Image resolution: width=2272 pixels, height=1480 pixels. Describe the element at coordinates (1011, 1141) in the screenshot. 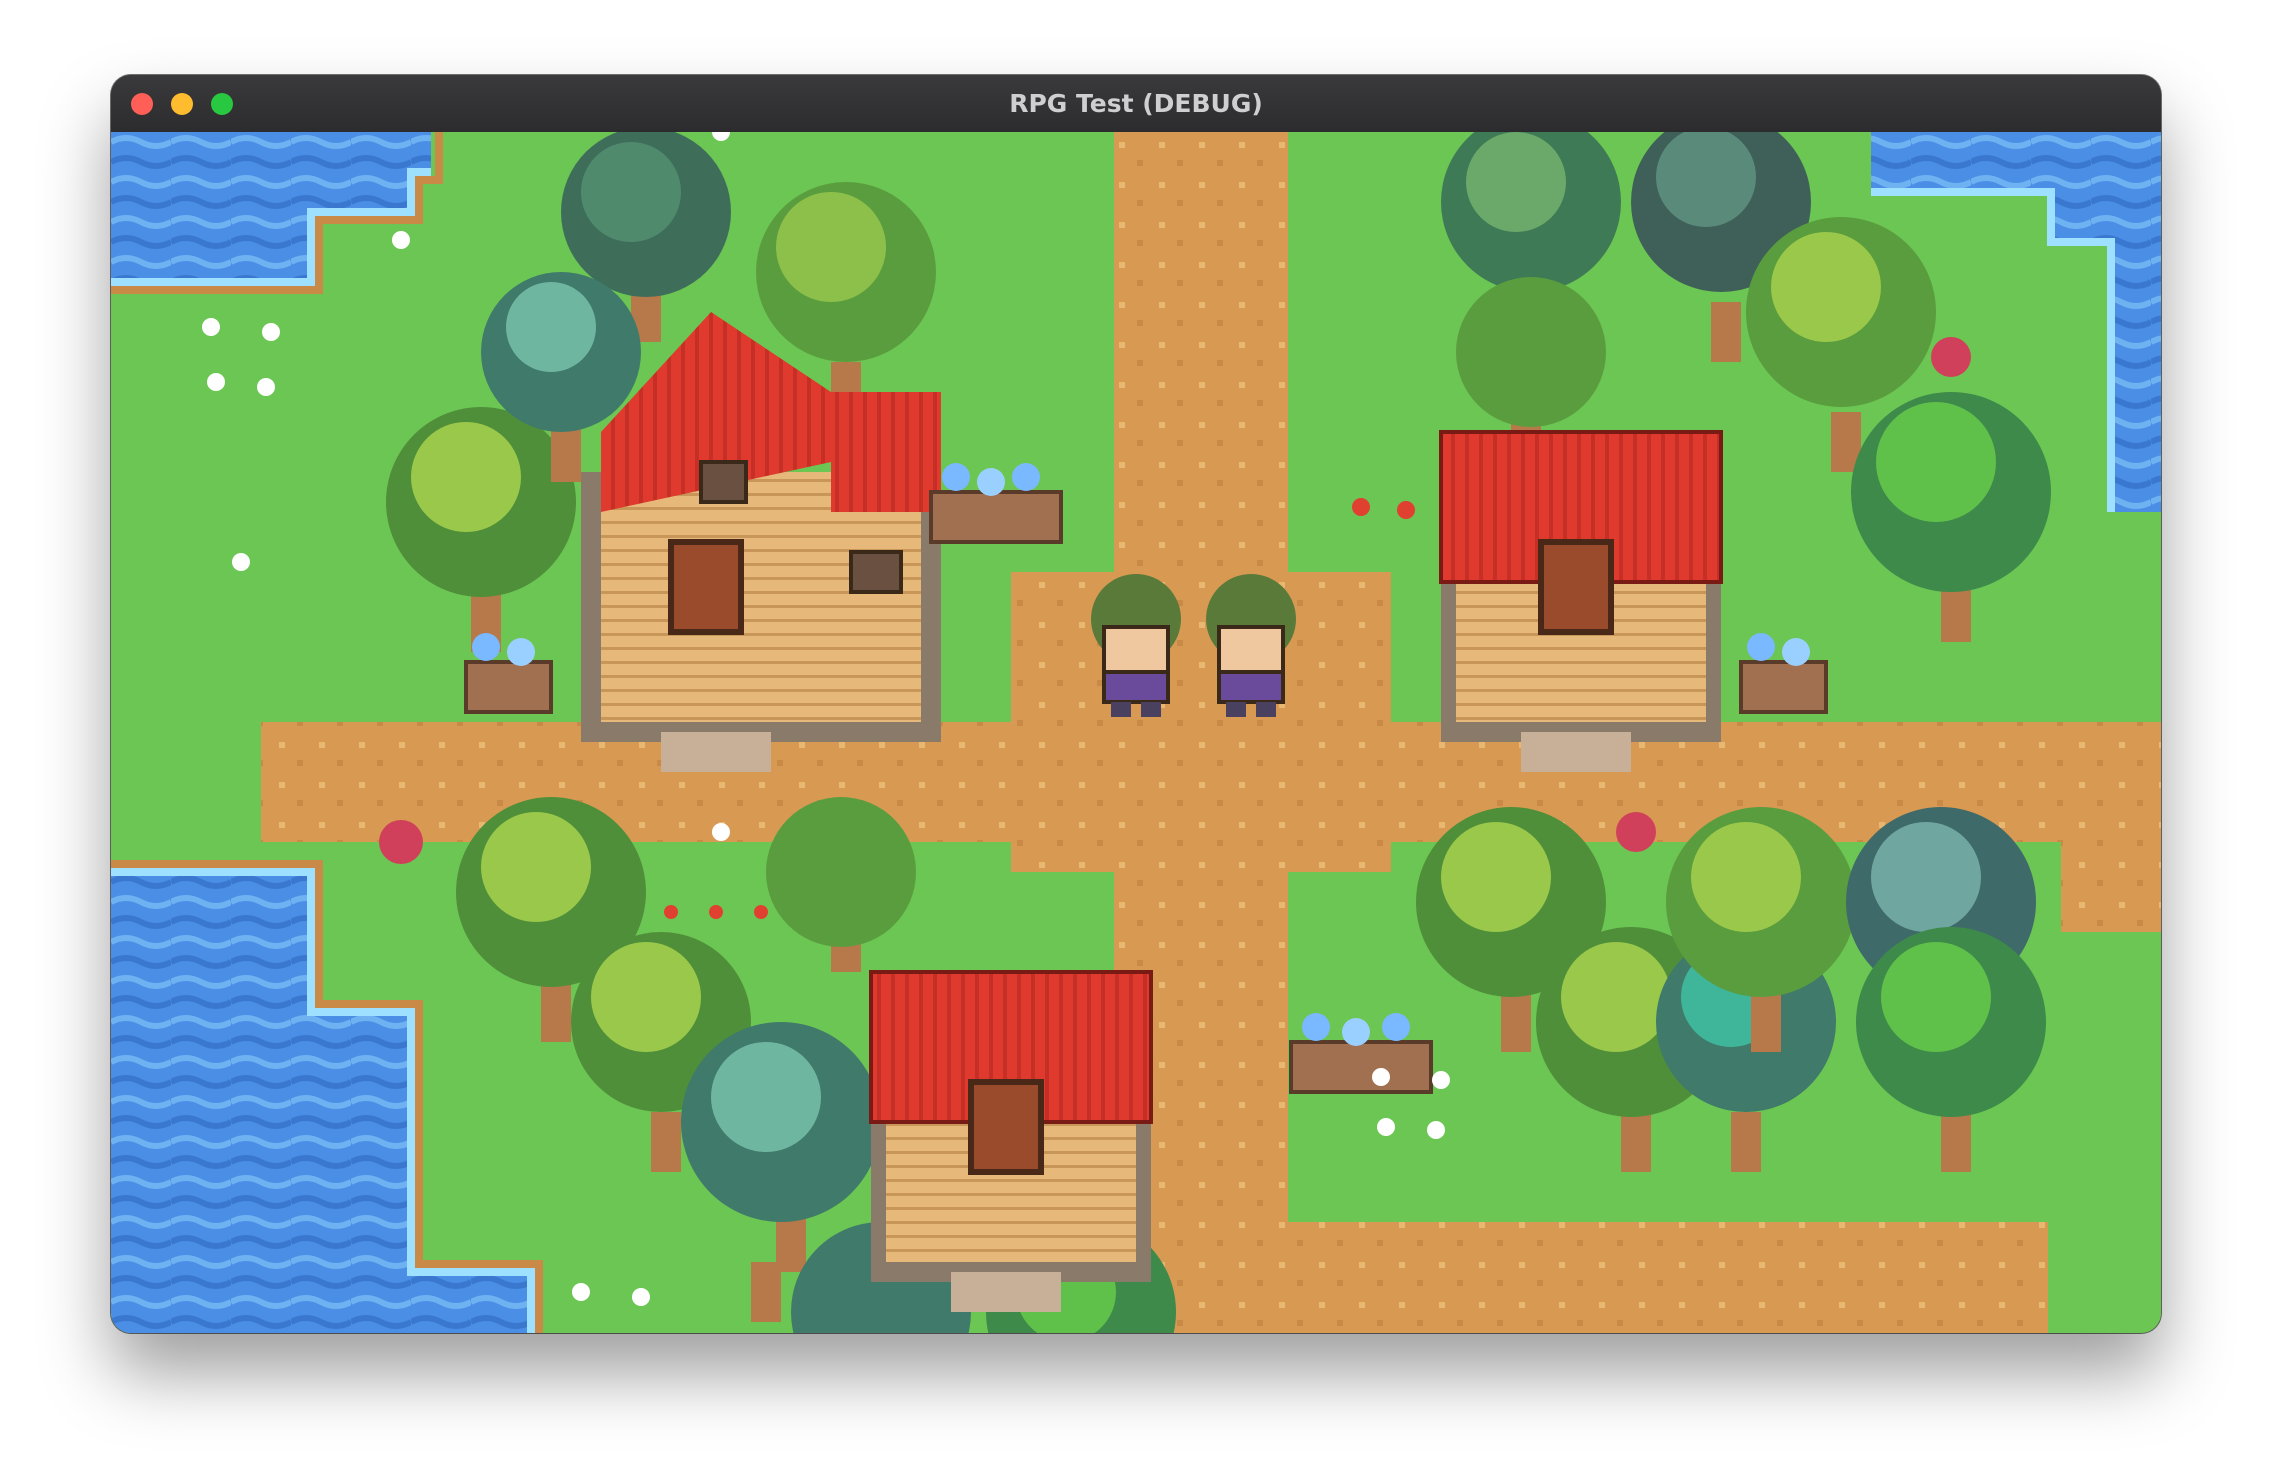

I see `house-bottom` at that location.